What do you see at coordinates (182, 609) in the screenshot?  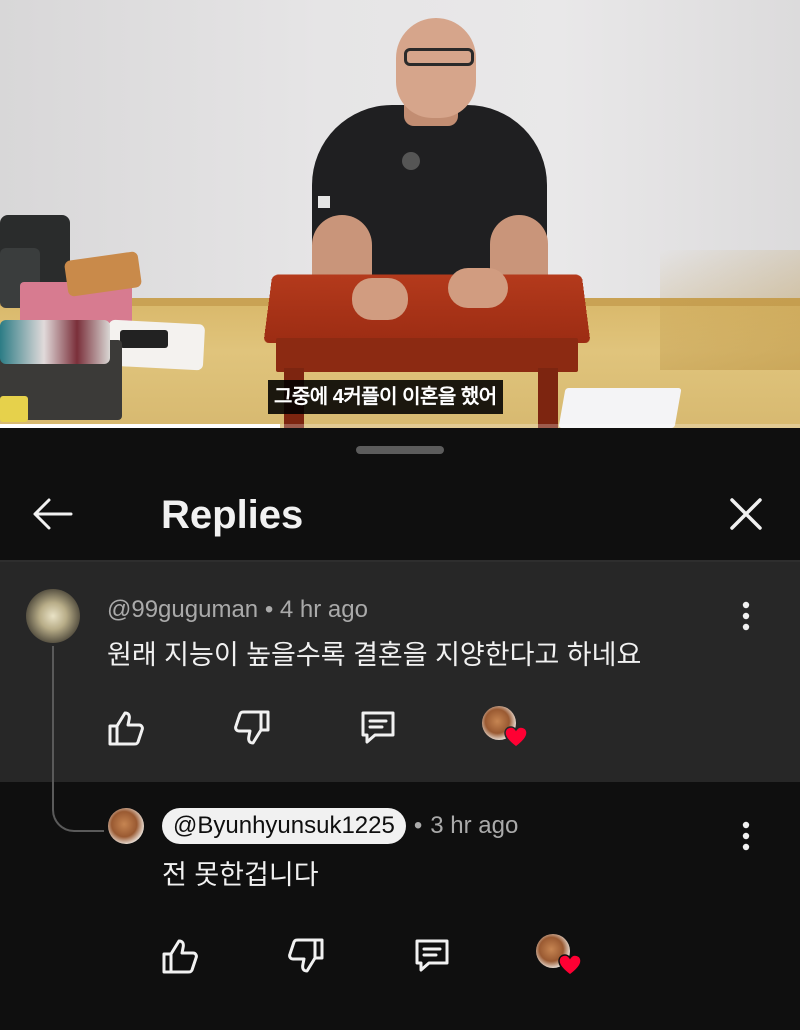 I see `comment-author: @99guguman` at bounding box center [182, 609].